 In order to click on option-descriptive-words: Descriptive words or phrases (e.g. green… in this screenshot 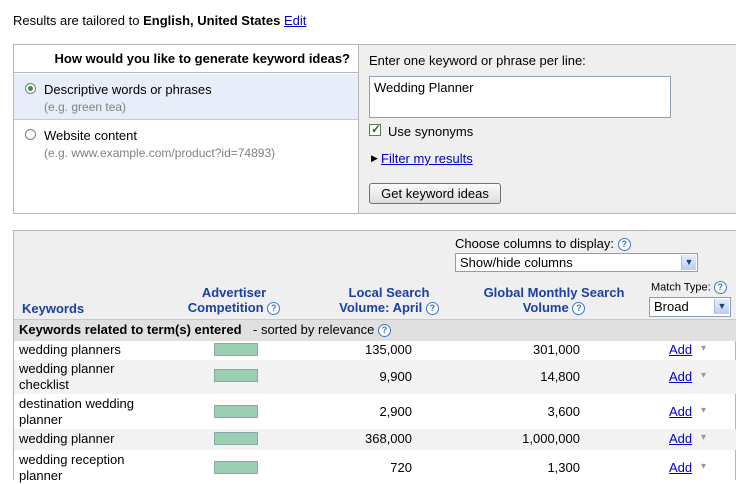, I will do `click(186, 97)`.